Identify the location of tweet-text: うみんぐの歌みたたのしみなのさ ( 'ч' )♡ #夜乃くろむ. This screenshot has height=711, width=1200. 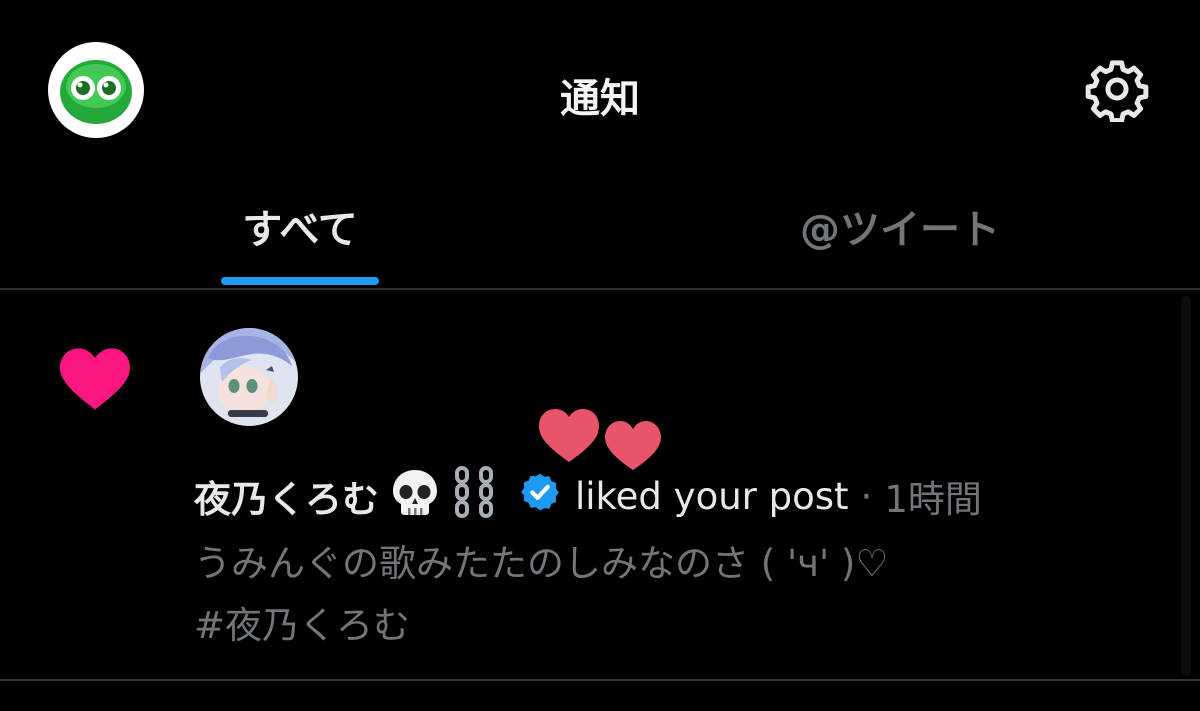
(674, 595).